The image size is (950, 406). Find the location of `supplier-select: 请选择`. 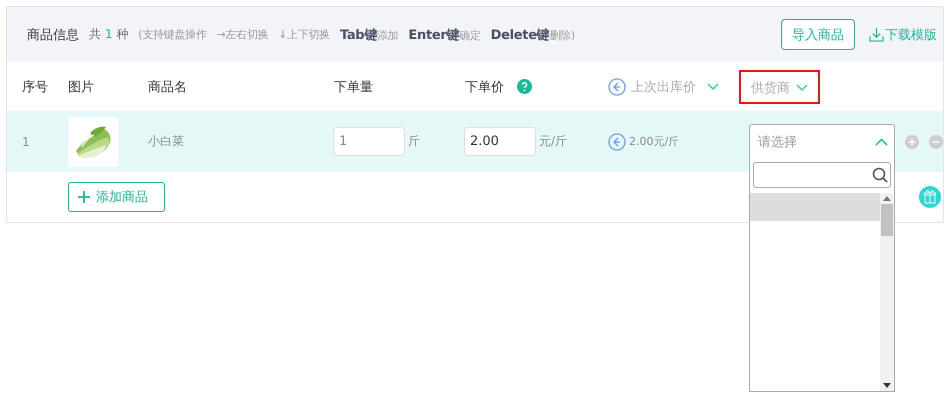

supplier-select: 请选择 is located at coordinates (822, 141).